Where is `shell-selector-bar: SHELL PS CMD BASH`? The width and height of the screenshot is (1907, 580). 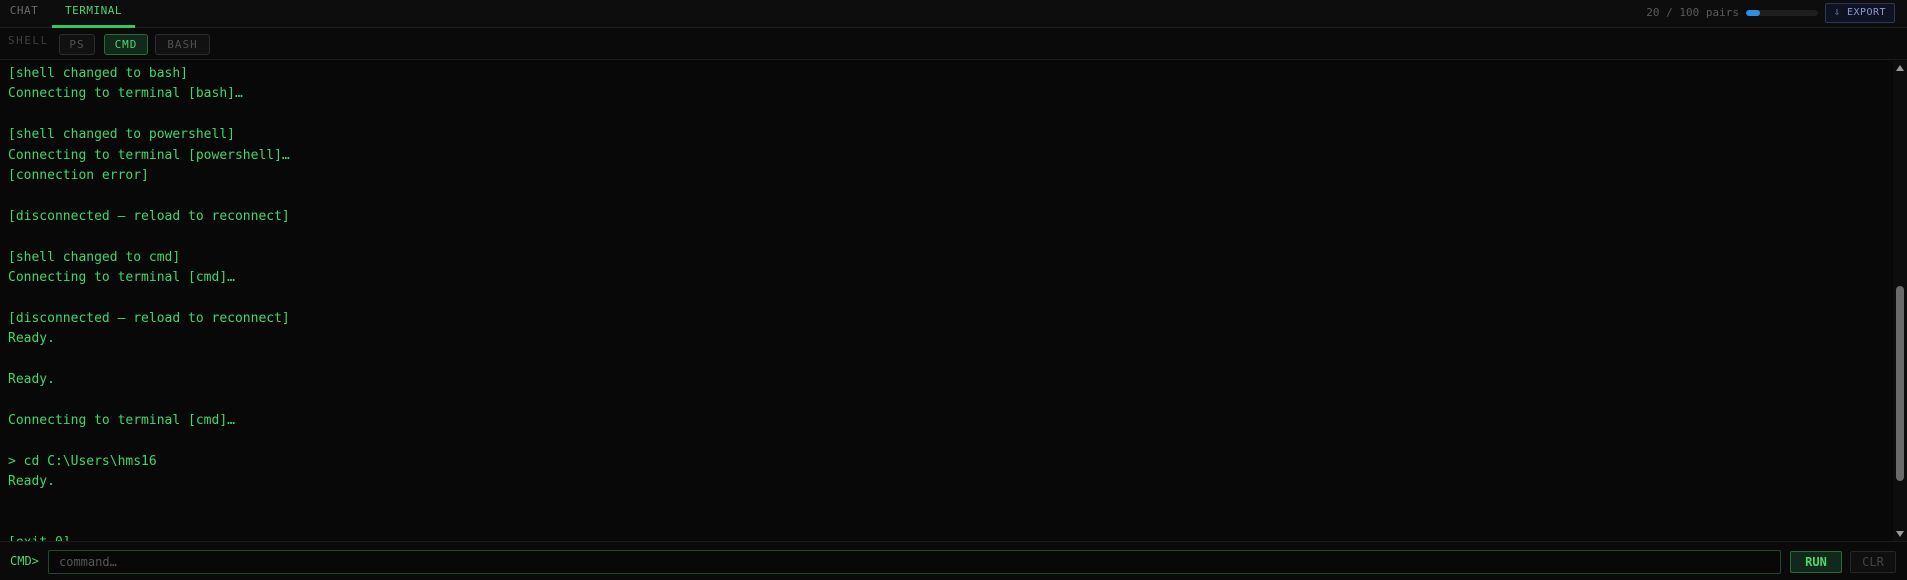 shell-selector-bar: SHELL PS CMD BASH is located at coordinates (953, 44).